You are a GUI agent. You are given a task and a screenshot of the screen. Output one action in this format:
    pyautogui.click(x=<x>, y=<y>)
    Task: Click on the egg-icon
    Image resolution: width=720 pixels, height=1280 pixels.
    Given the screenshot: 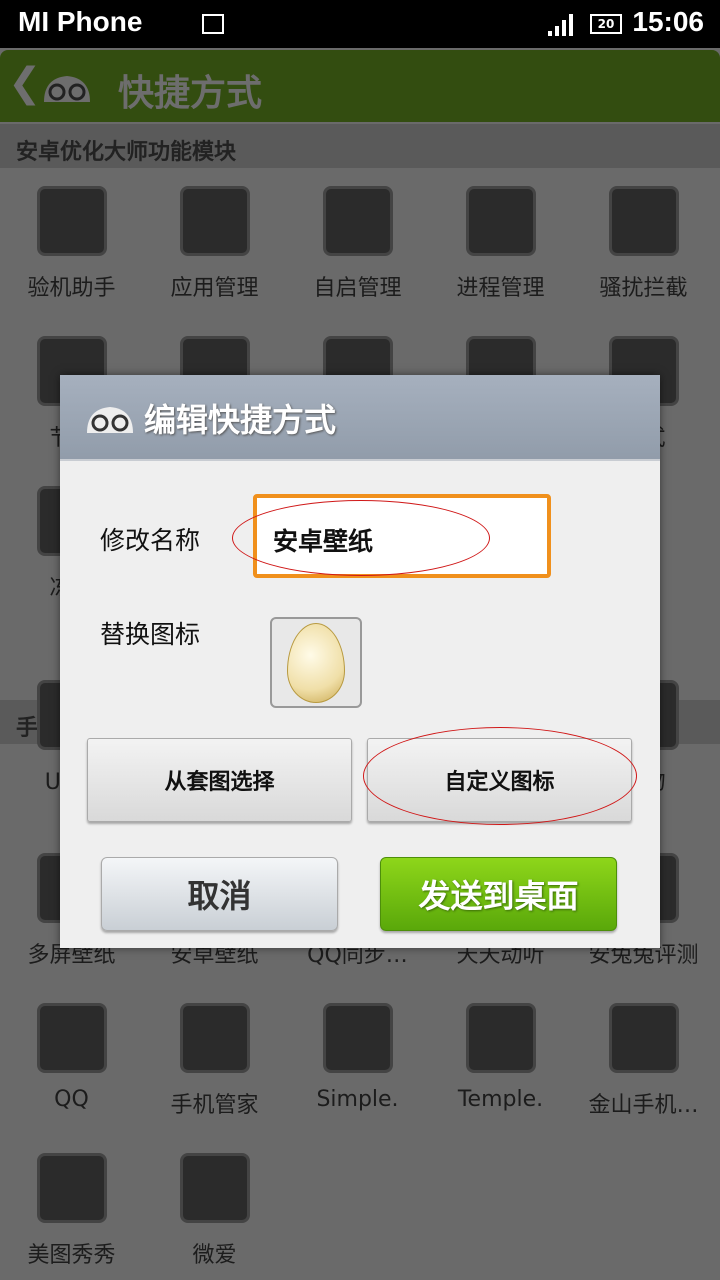 What is the action you would take?
    pyautogui.click(x=316, y=662)
    